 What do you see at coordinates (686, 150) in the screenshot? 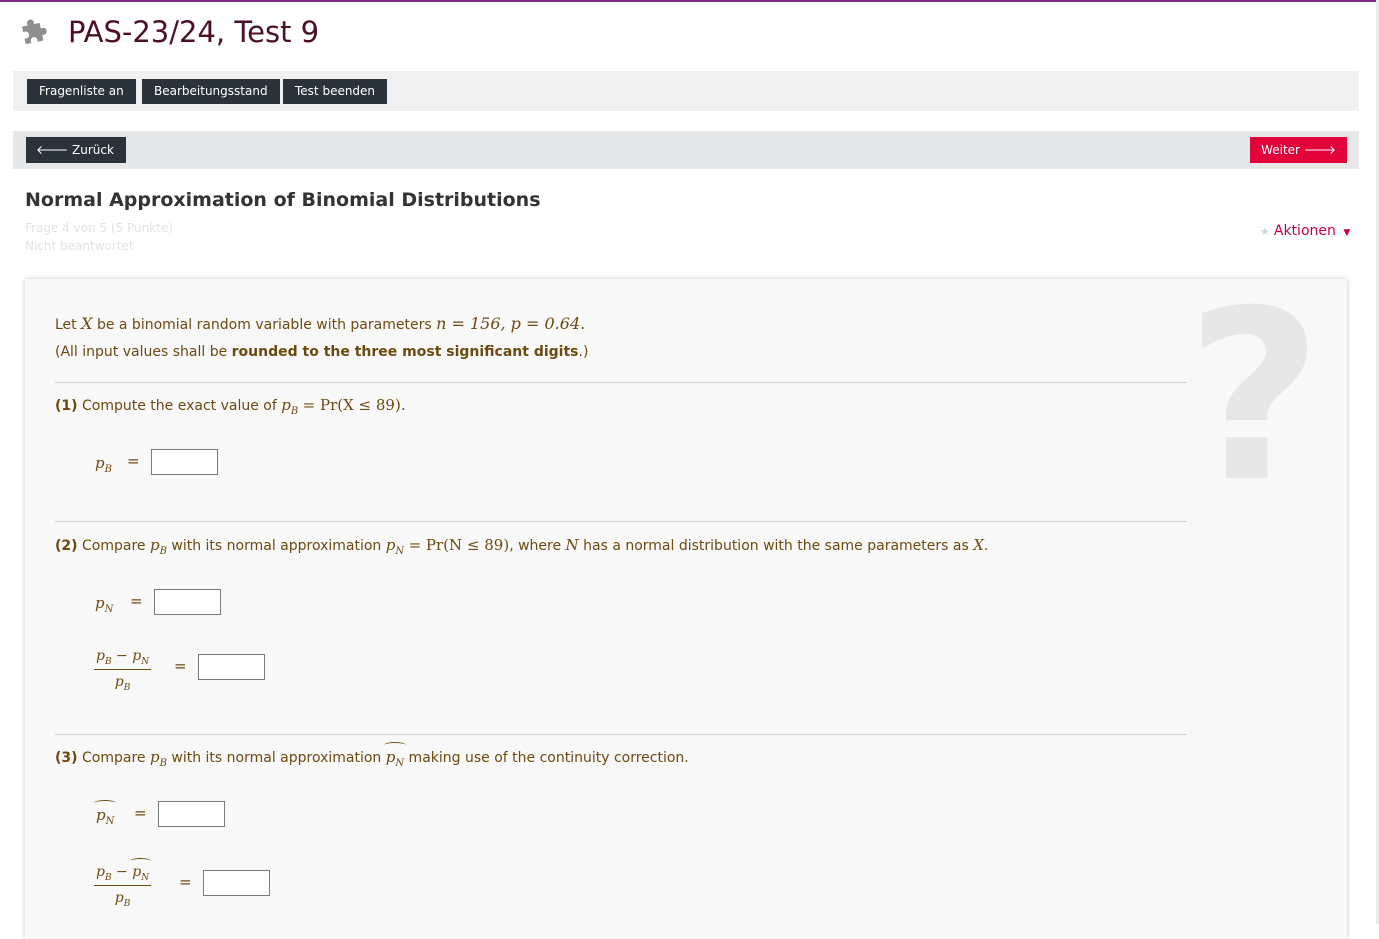
I see `navigation-bar: 🡐 Zurück Weiter 🡒` at bounding box center [686, 150].